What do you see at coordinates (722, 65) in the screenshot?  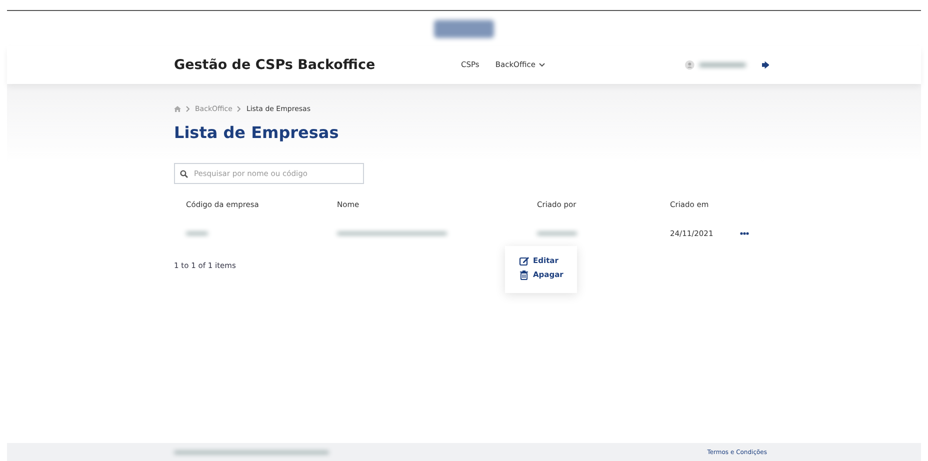 I see `blurred-username` at bounding box center [722, 65].